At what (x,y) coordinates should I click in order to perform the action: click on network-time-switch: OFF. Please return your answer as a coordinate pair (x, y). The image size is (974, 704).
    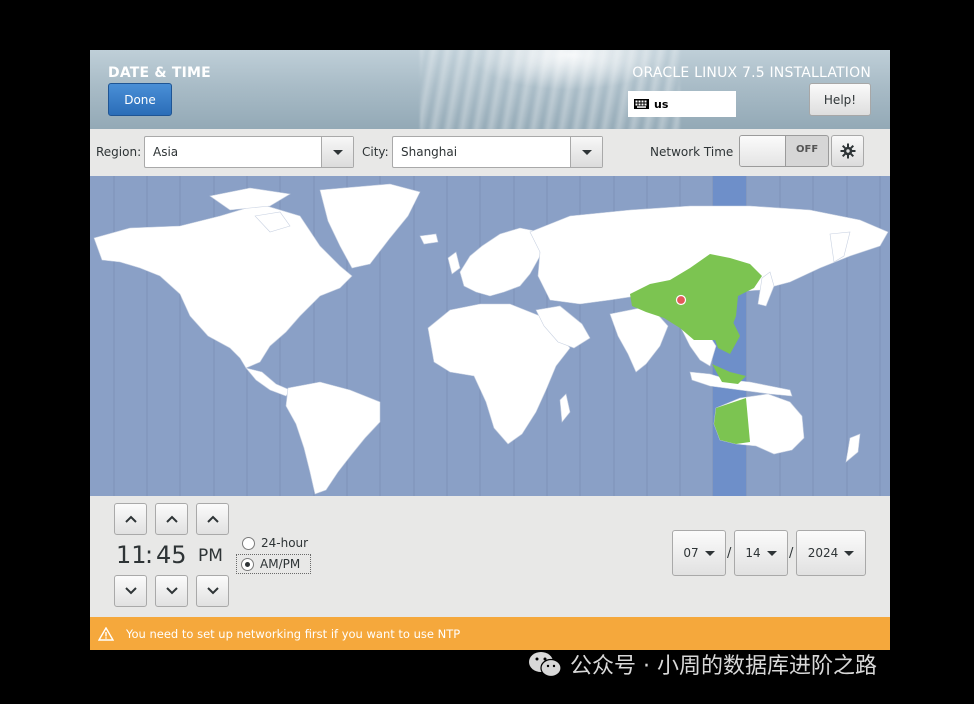
    Looking at the image, I should click on (784, 151).